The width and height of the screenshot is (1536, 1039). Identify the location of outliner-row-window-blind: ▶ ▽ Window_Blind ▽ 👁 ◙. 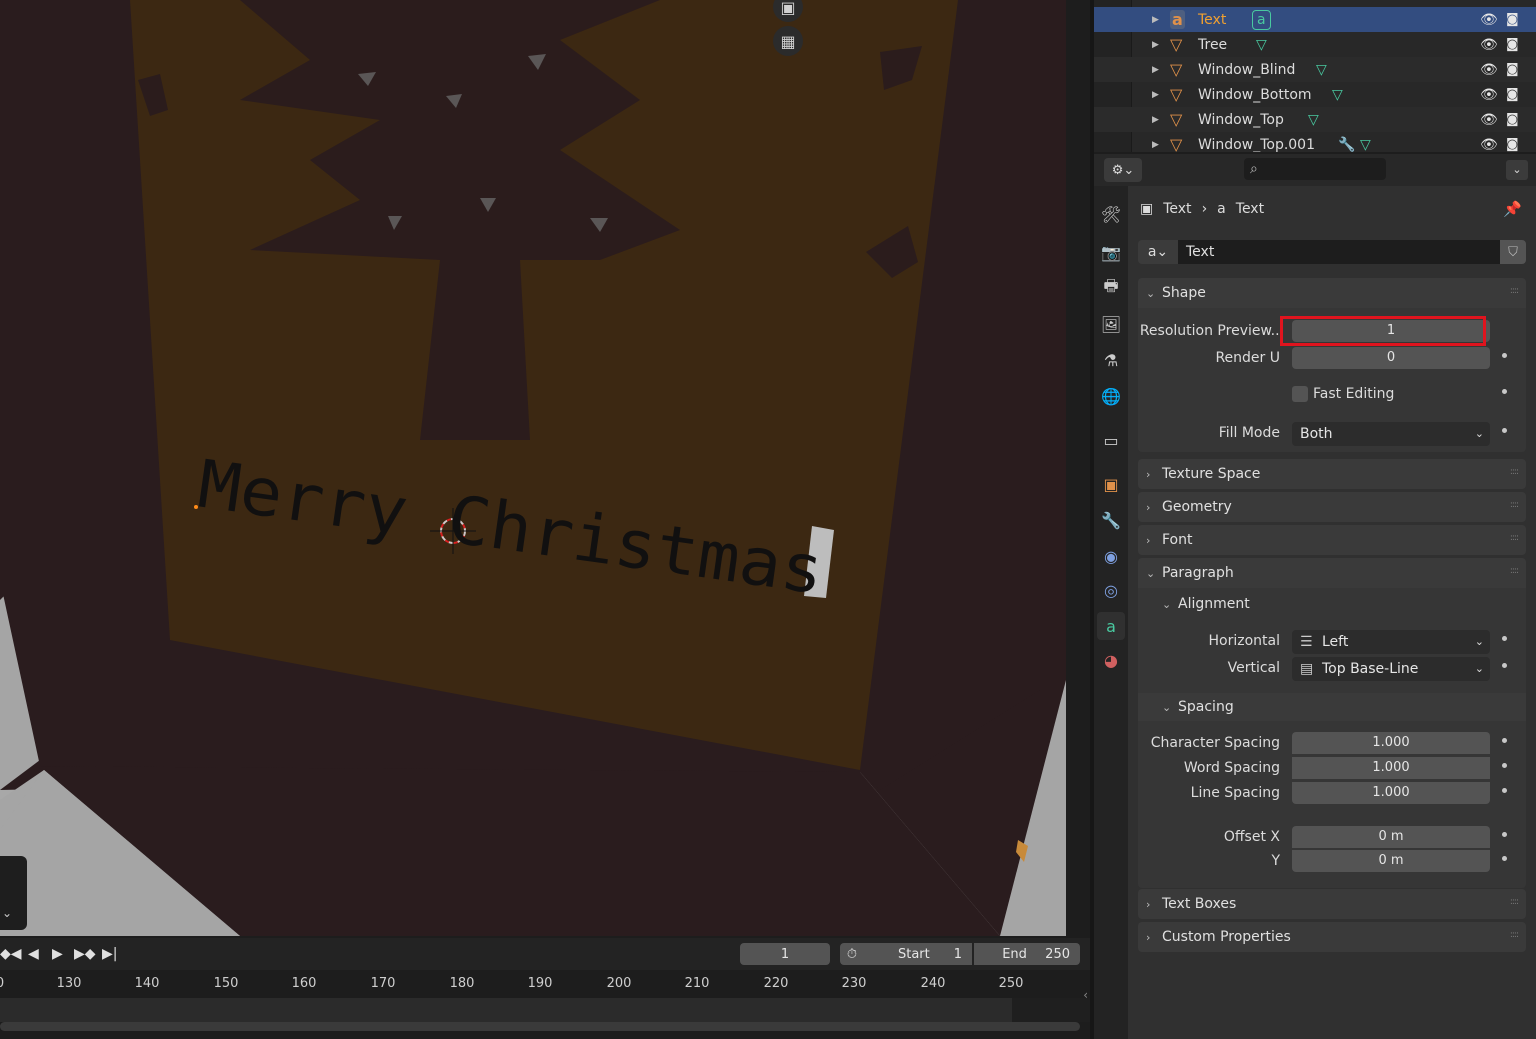
(1315, 69).